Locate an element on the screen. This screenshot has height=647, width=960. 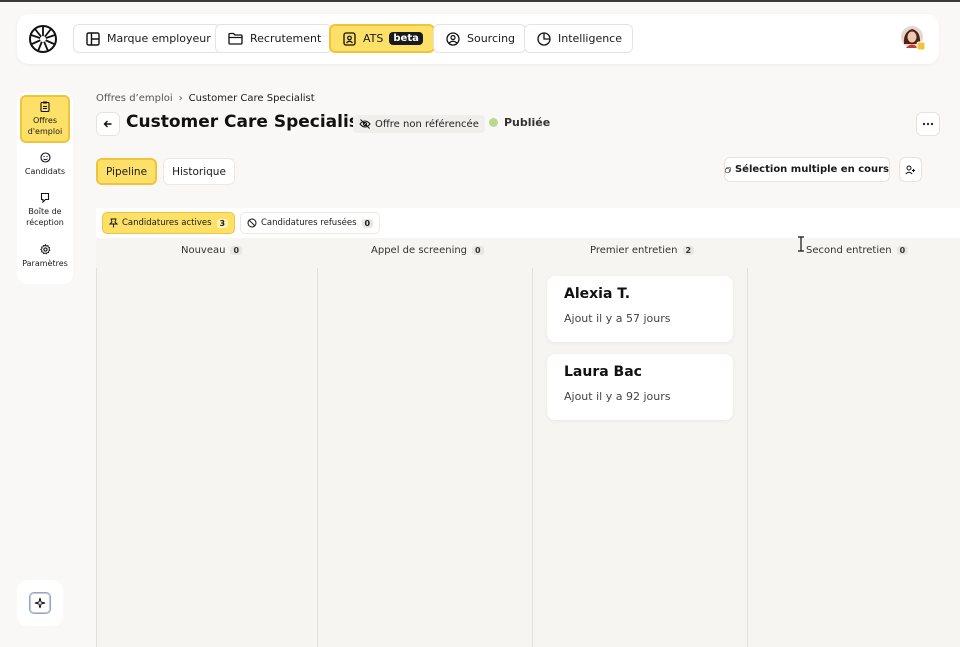
page-title: Customer Care Specialist is located at coordinates (247, 122).